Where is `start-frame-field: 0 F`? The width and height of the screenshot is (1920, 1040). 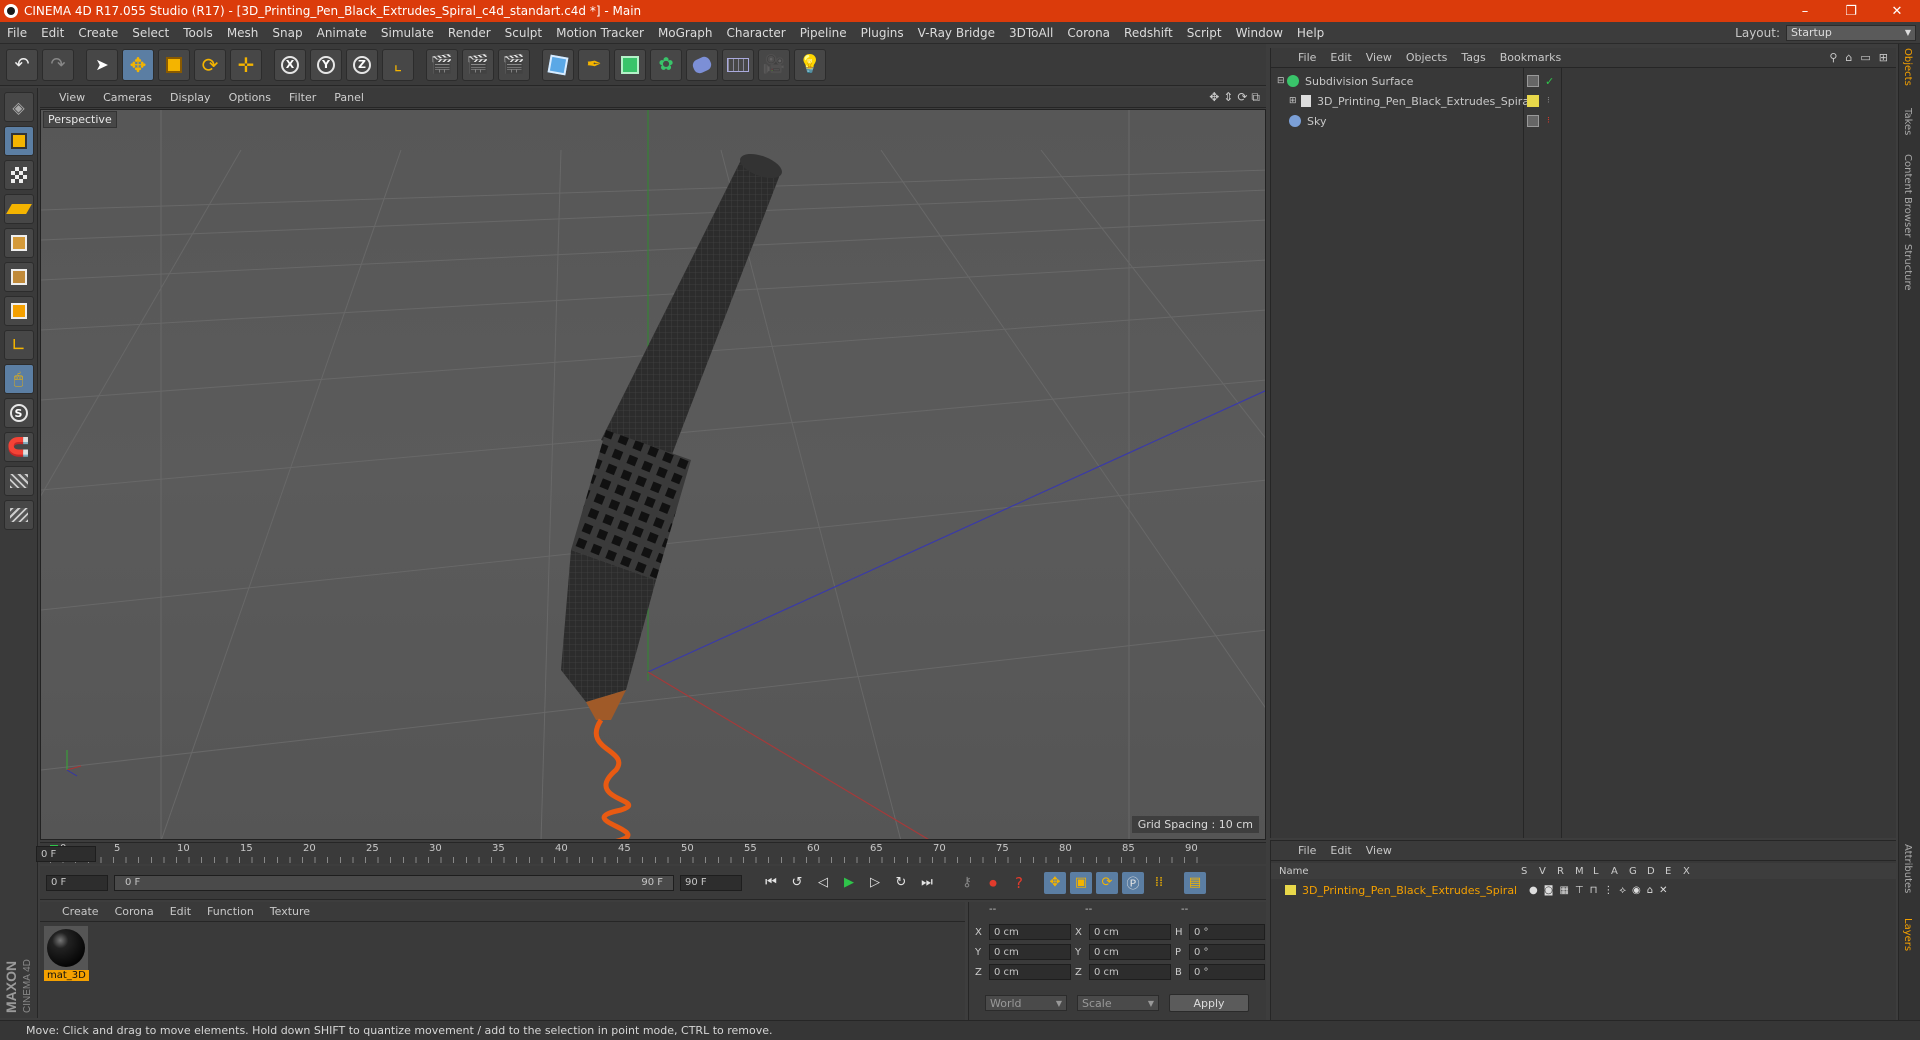 start-frame-field: 0 F is located at coordinates (77, 882).